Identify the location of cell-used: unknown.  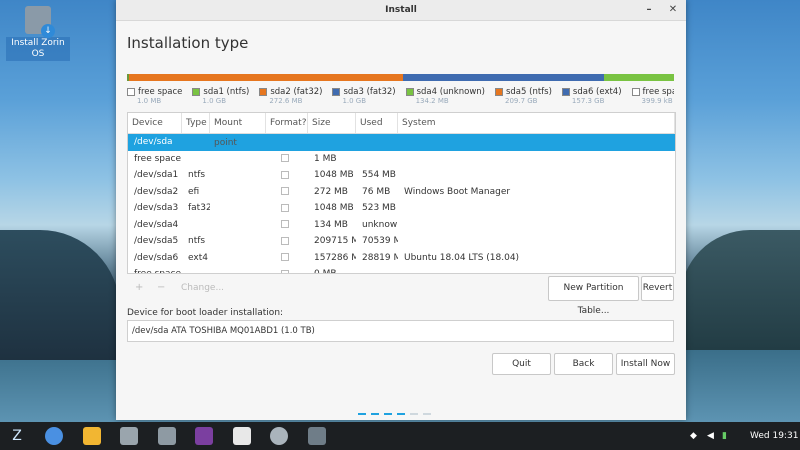
(380, 224).